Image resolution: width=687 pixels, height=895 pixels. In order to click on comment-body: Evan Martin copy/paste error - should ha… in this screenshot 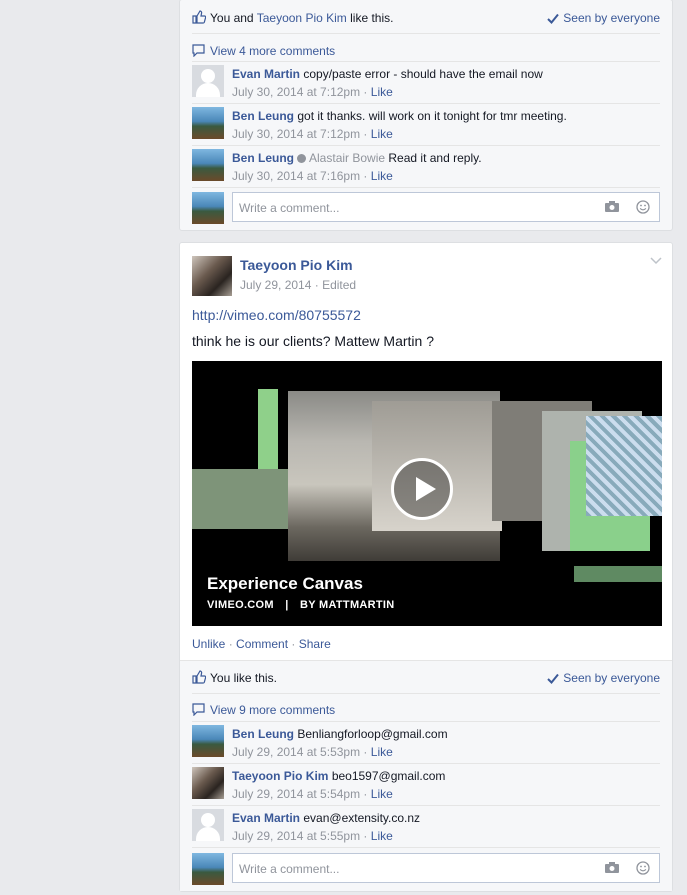, I will do `click(387, 83)`.